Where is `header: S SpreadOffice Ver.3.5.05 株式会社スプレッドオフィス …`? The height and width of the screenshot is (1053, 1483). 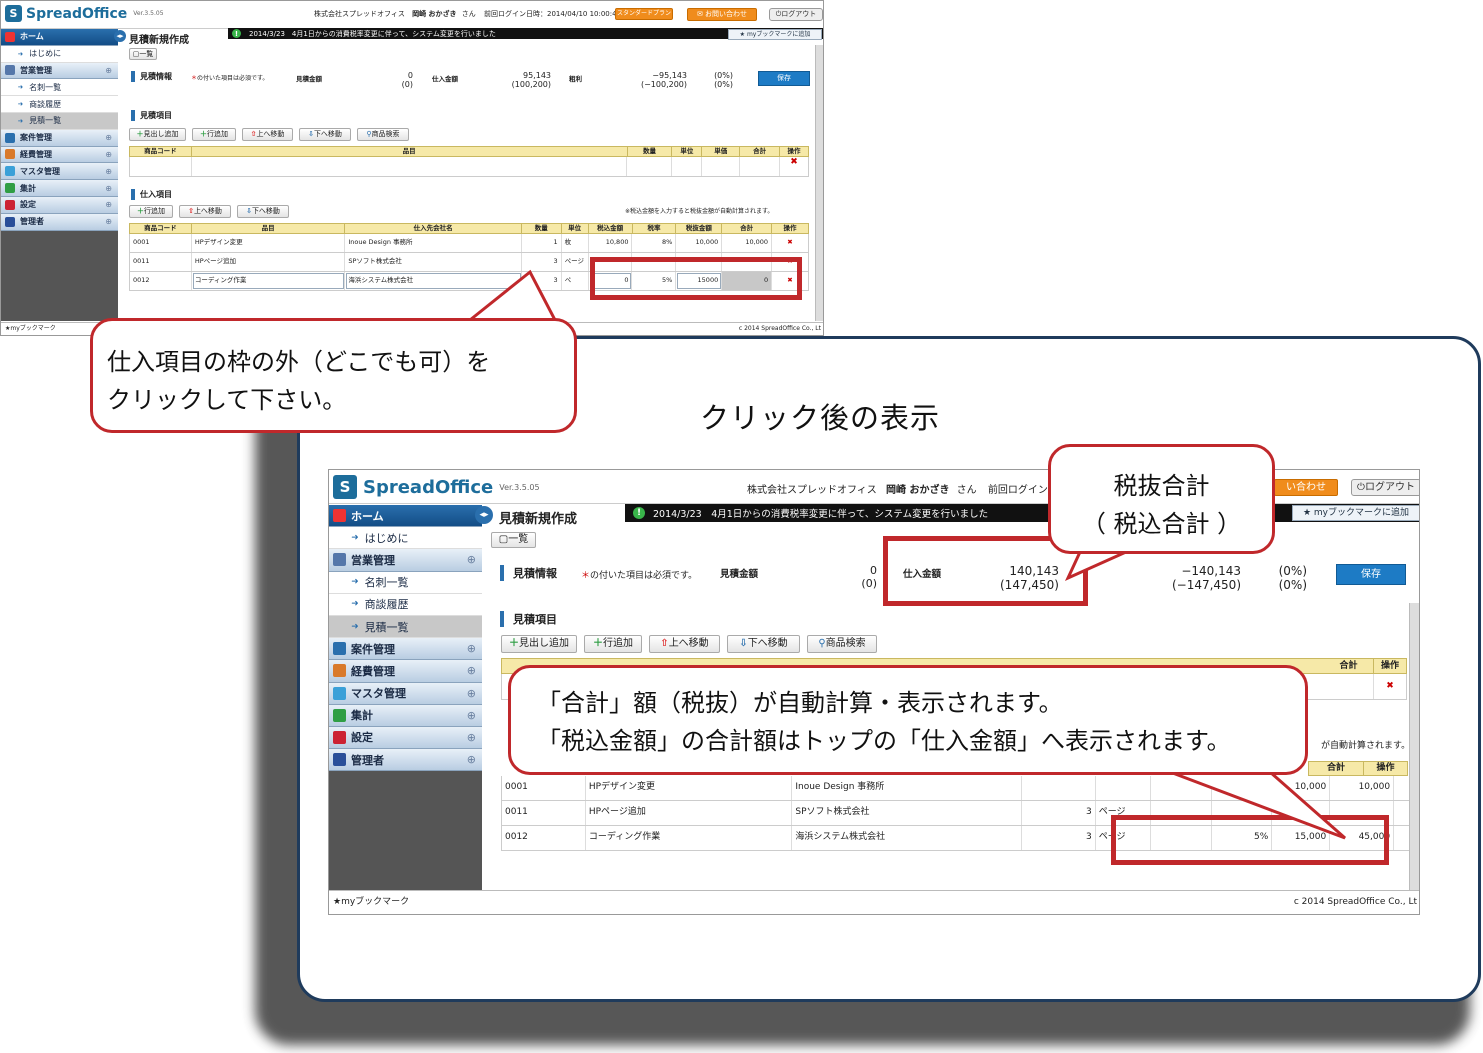
header: S SpreadOffice Ver.3.5.05 株式会社スプレッドオフィス … is located at coordinates (412, 15).